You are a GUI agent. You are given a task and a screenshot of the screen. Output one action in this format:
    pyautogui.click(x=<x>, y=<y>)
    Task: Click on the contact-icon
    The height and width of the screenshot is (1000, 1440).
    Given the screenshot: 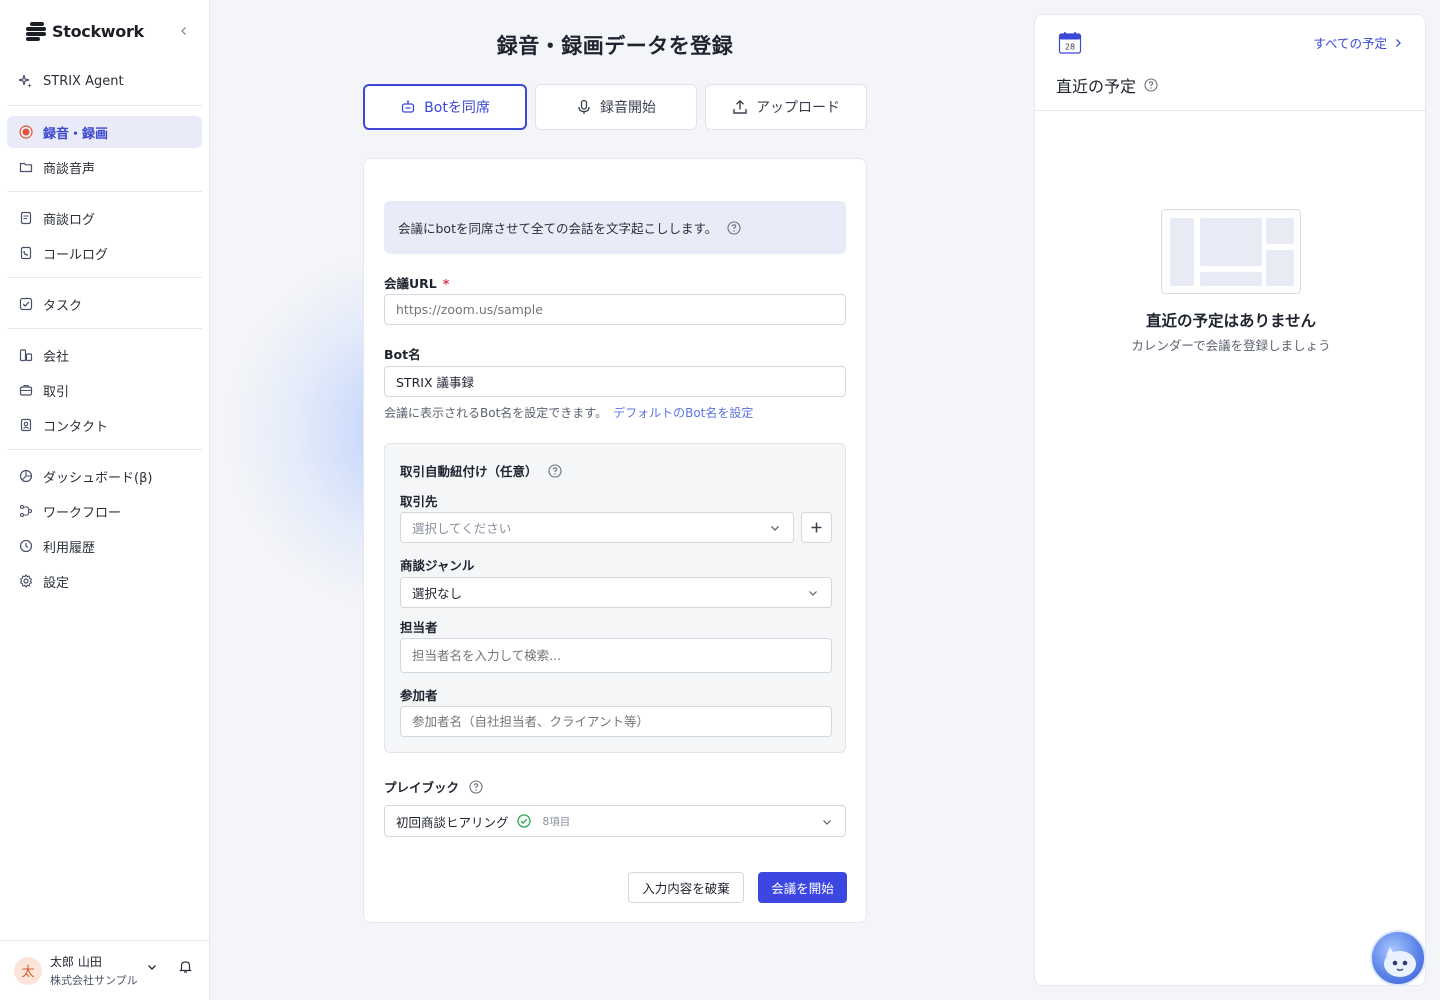 What is the action you would take?
    pyautogui.click(x=25, y=425)
    